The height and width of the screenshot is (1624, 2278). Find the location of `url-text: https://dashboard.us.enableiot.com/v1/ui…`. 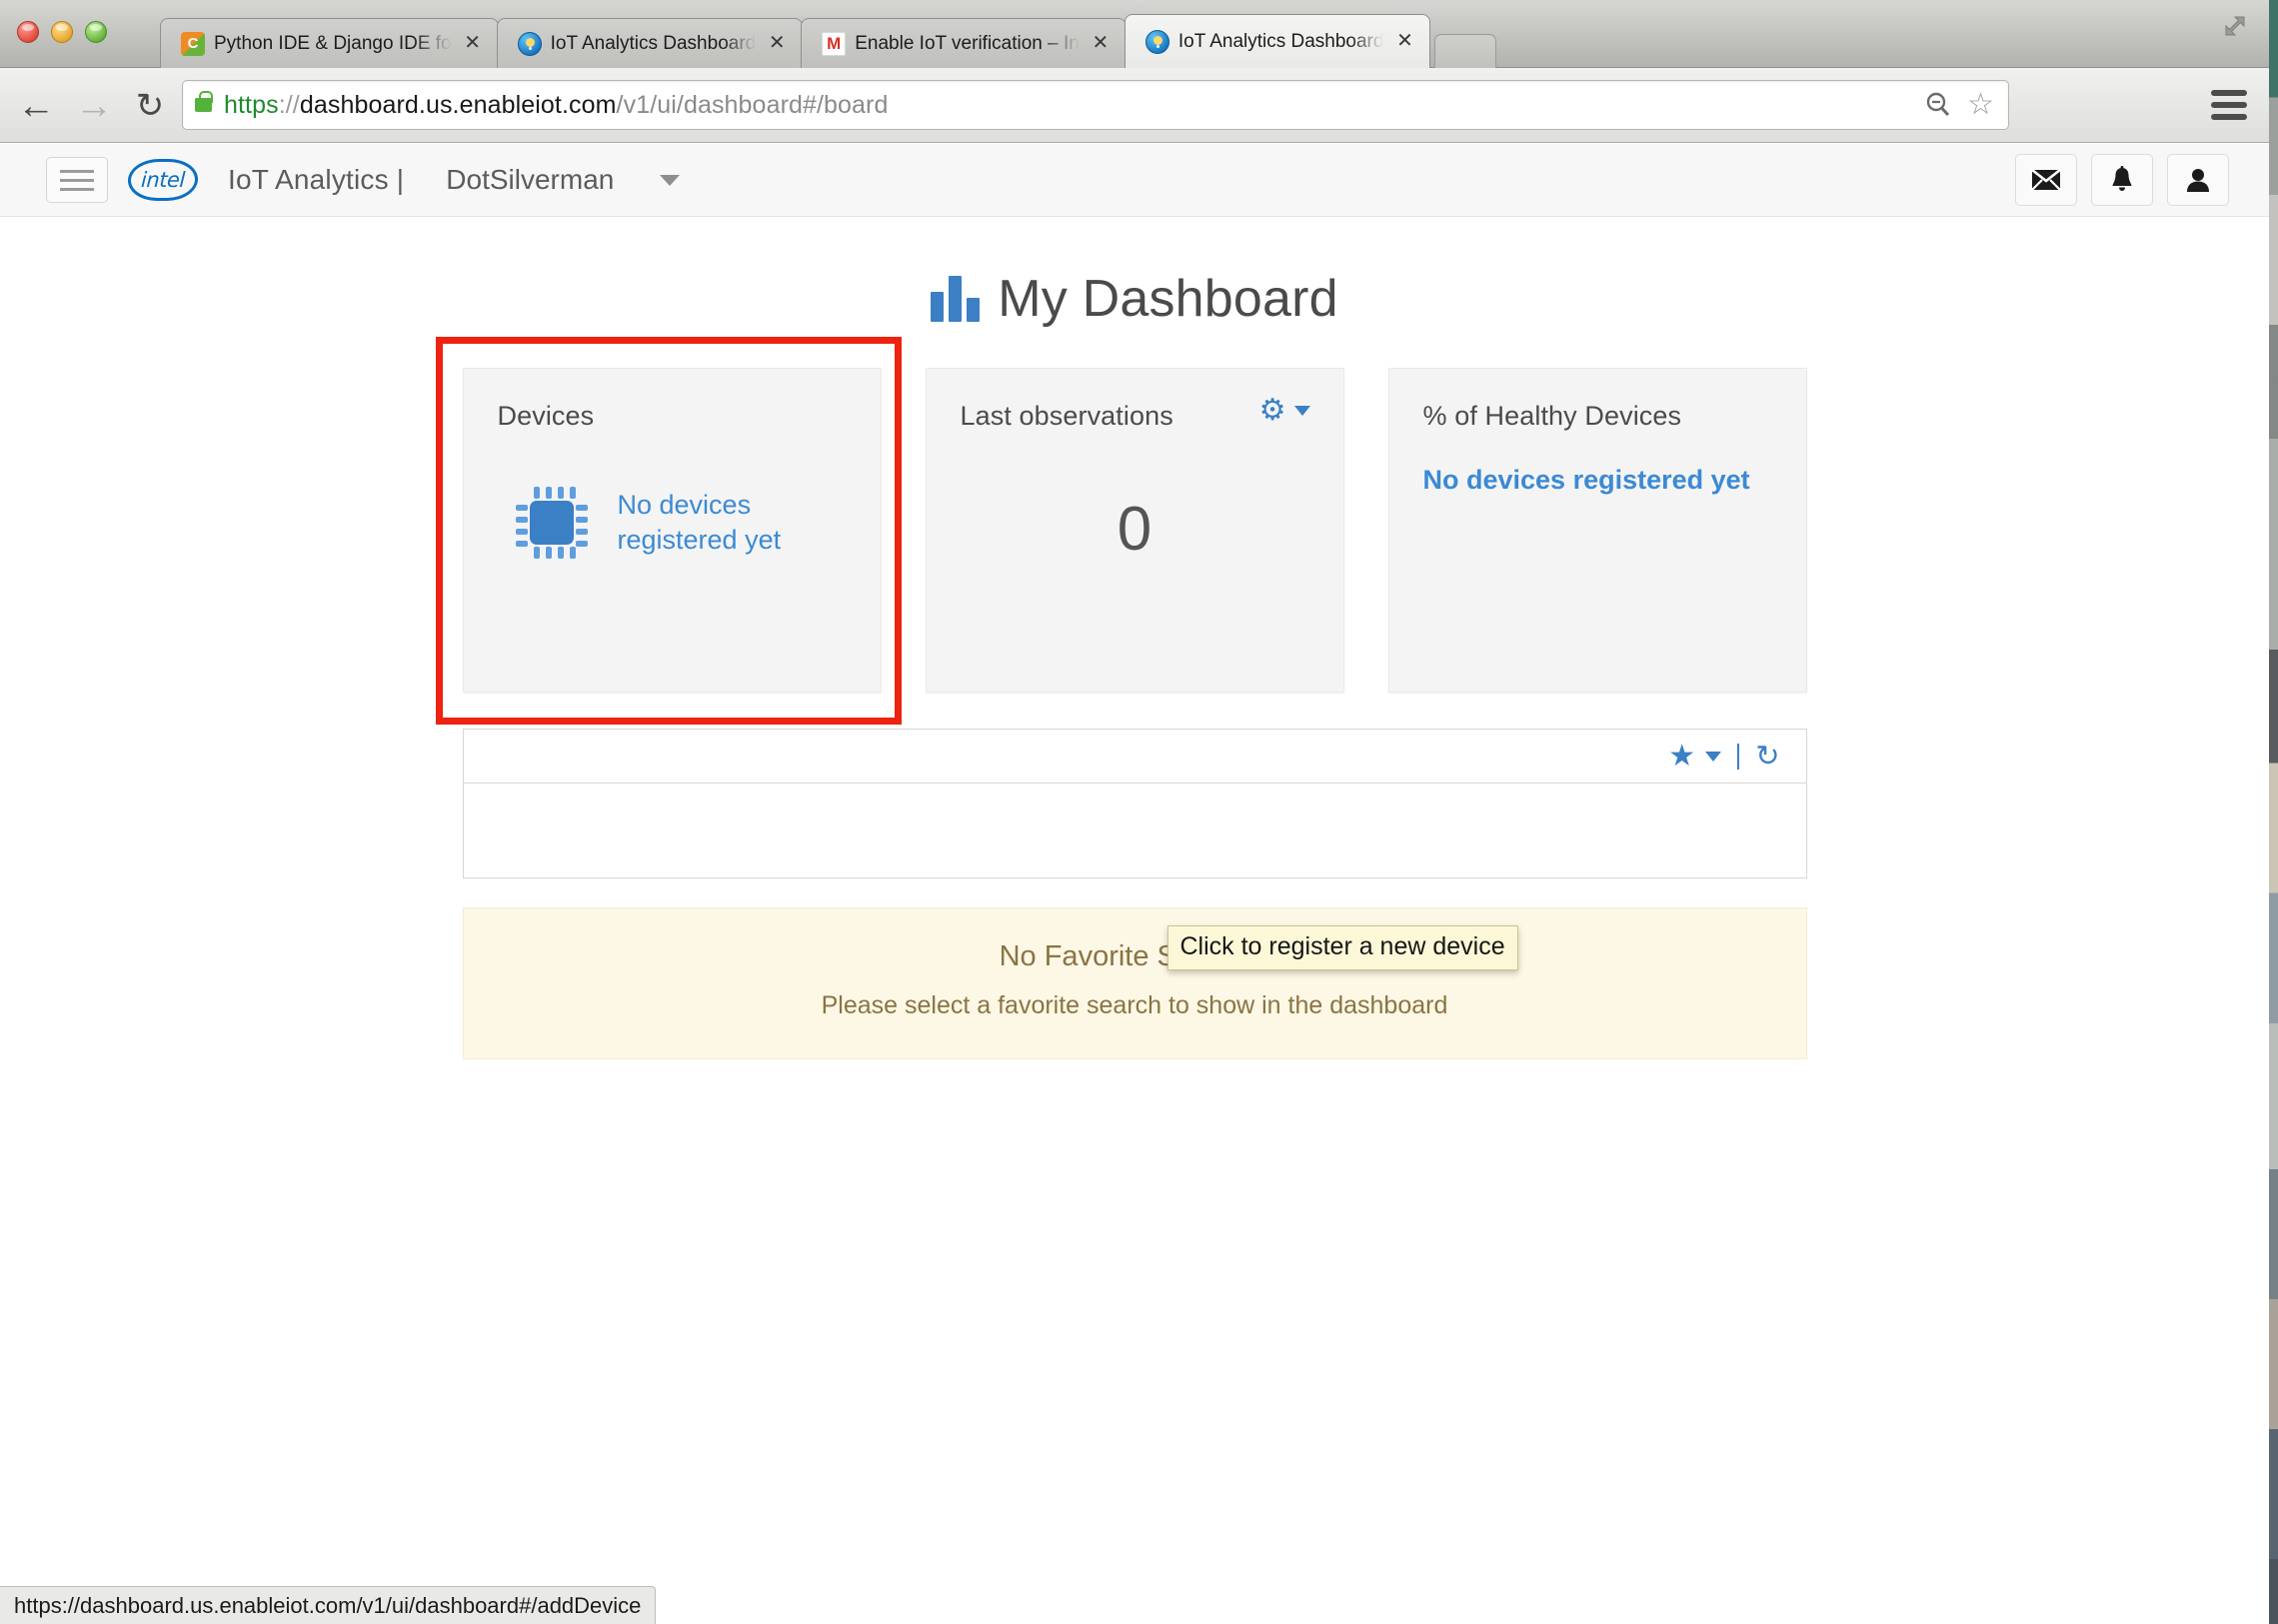

url-text: https://dashboard.us.enableiot.com/v1/ui… is located at coordinates (556, 105).